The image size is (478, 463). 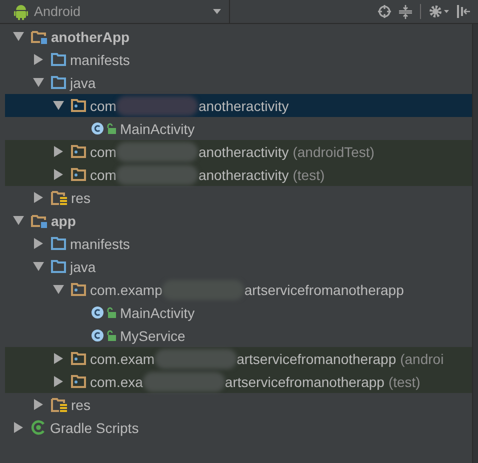 I want to click on node-label: MyService, so click(x=153, y=336).